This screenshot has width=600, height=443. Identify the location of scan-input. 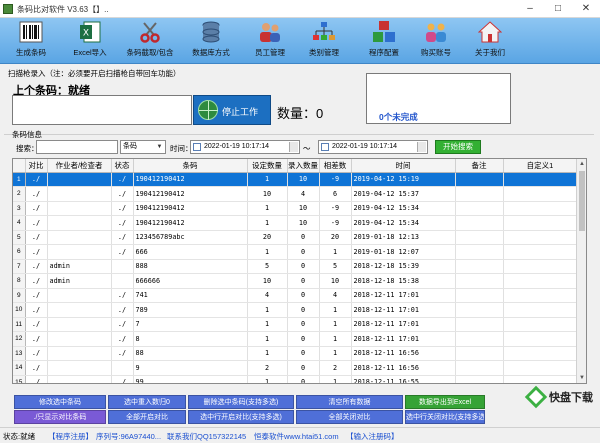
(102, 110).